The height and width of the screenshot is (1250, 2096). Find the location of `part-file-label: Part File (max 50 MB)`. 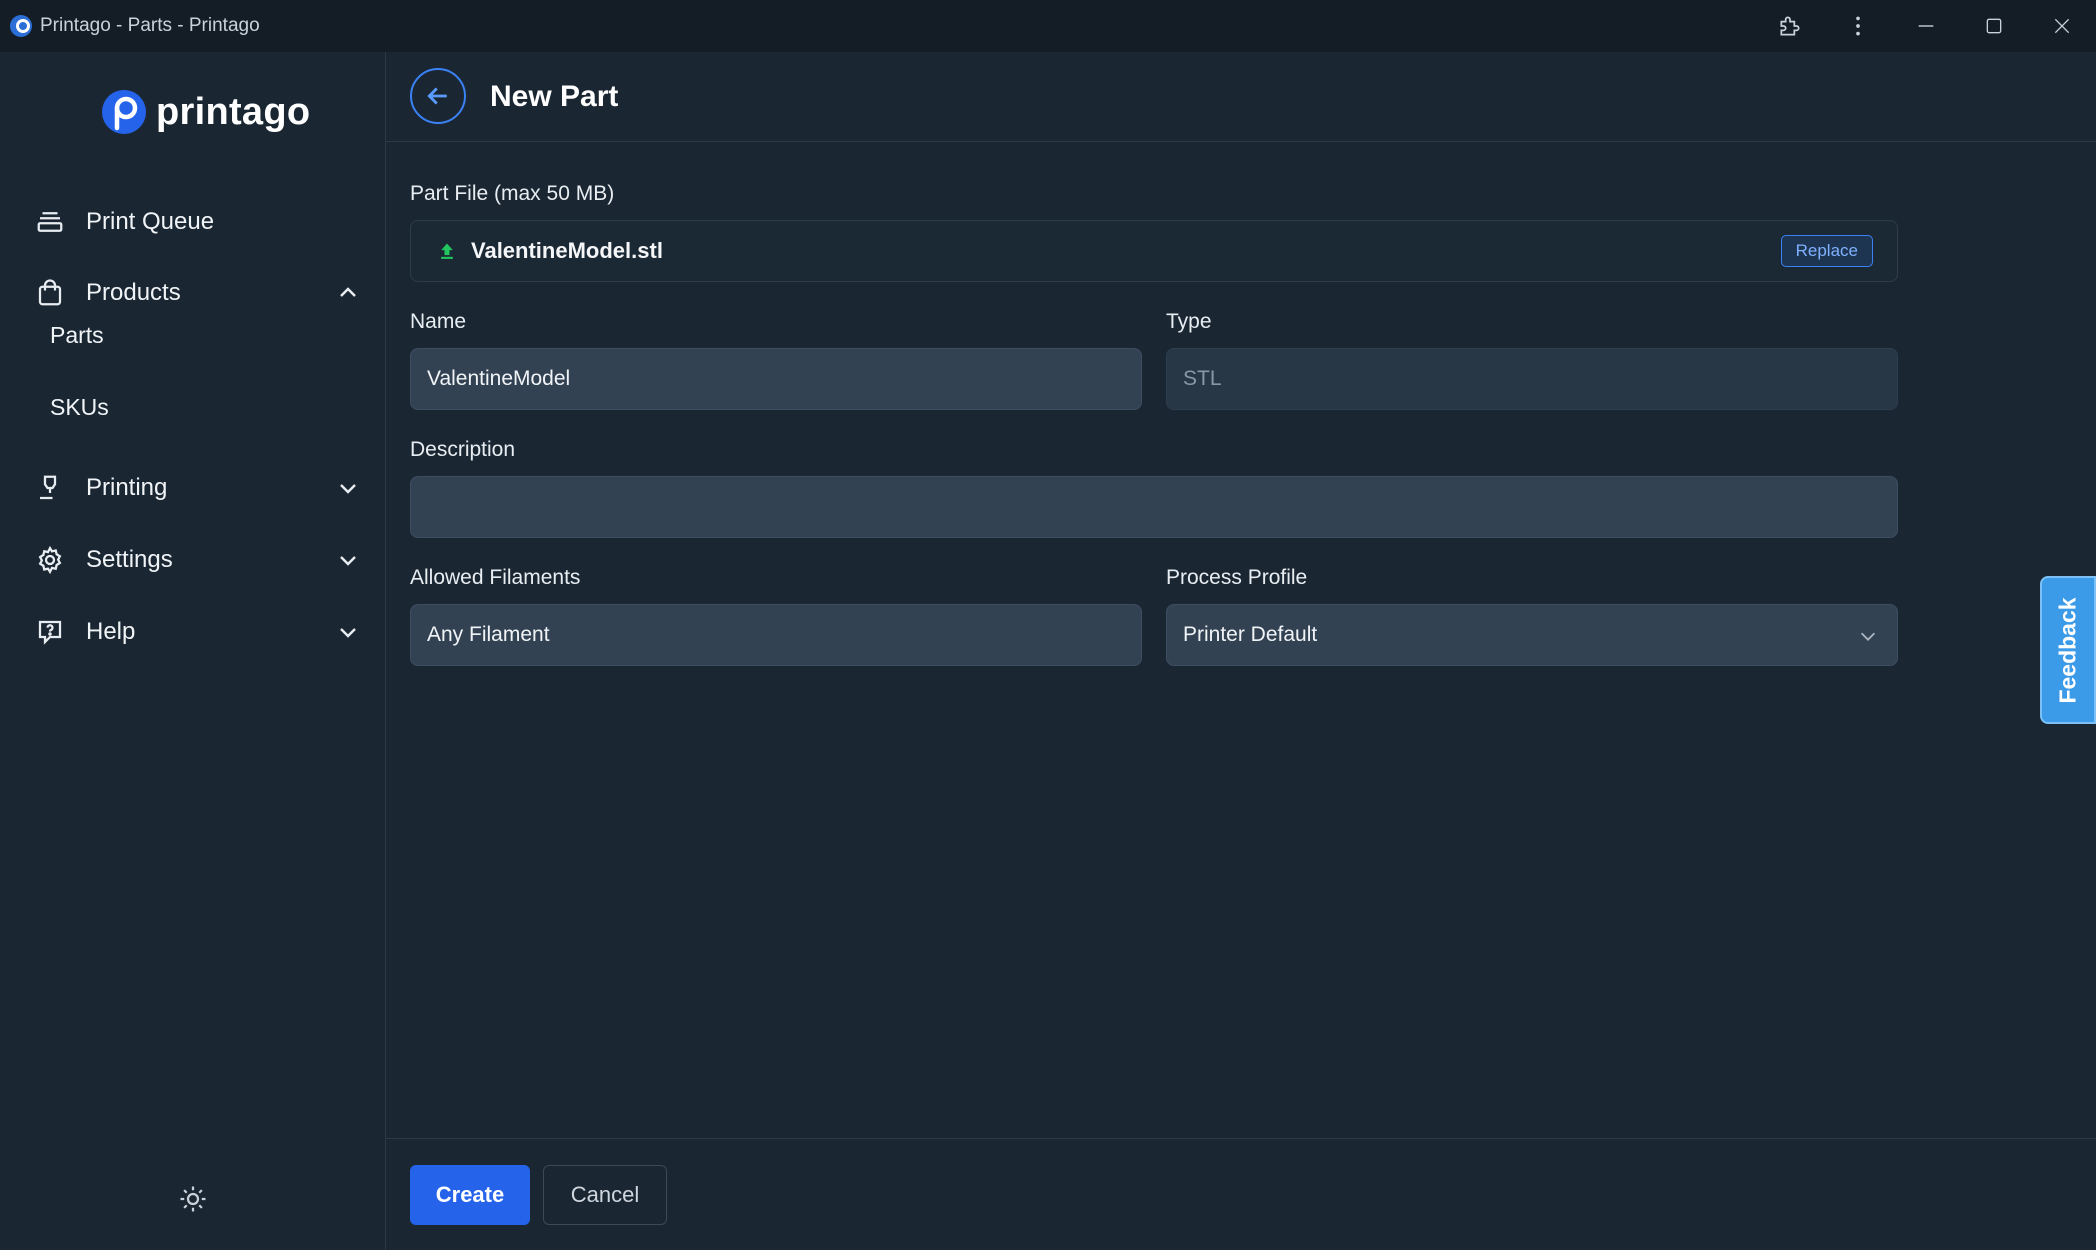

part-file-label: Part File (max 50 MB) is located at coordinates (512, 193).